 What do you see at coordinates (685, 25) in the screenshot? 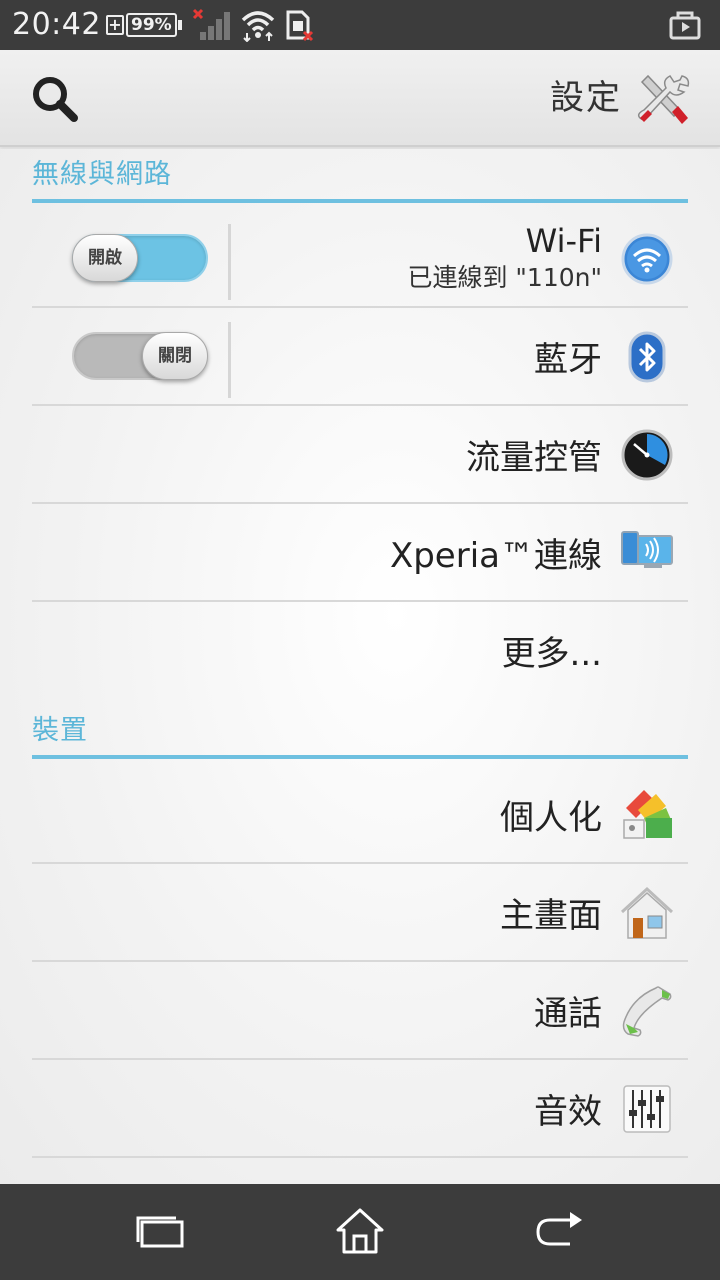
I see `screenshot-share-icon` at bounding box center [685, 25].